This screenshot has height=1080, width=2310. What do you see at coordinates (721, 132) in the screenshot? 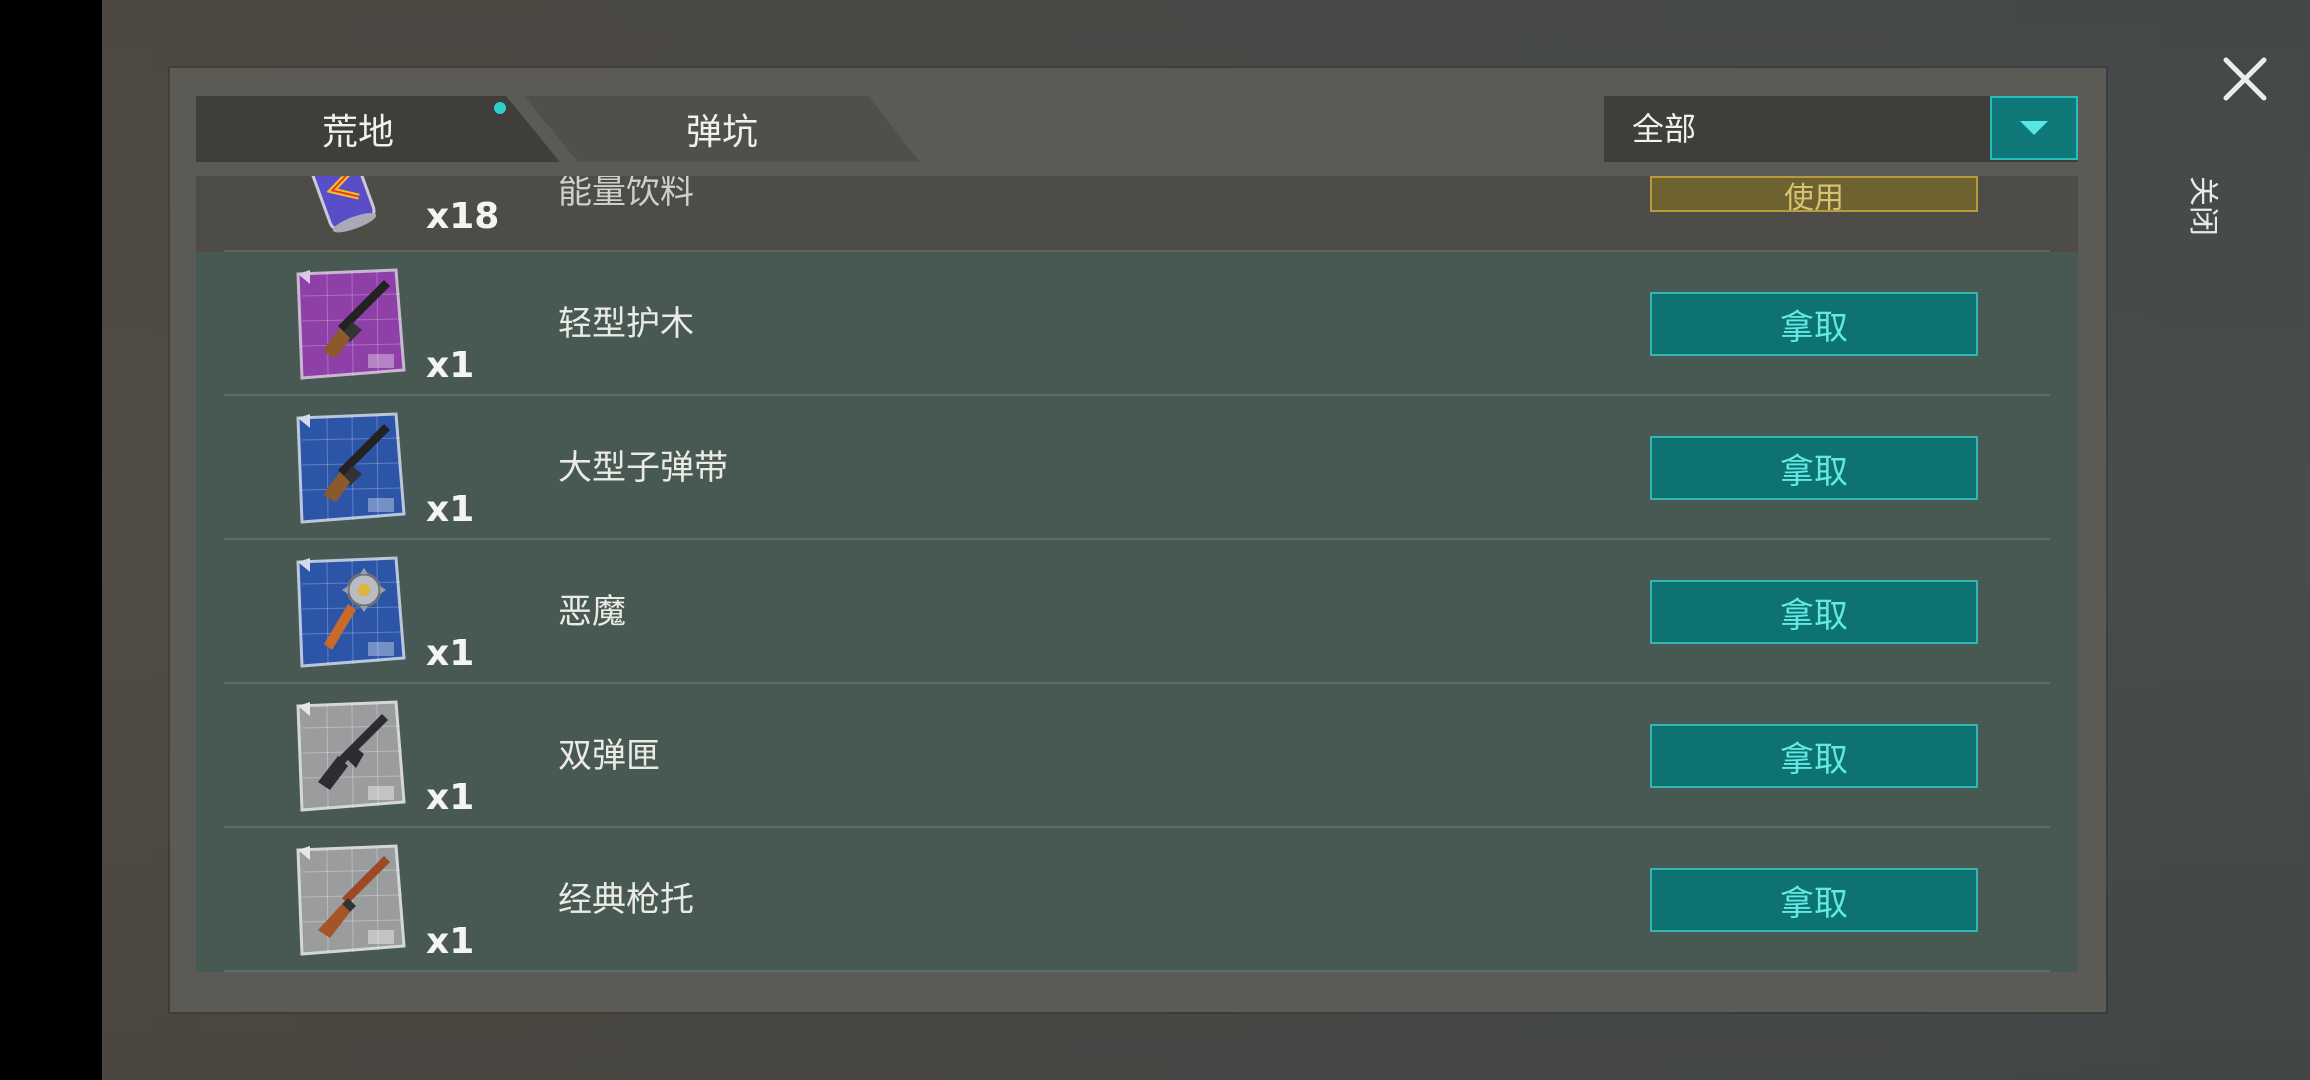
I see `tab-crater-label: 弹坑` at bounding box center [721, 132].